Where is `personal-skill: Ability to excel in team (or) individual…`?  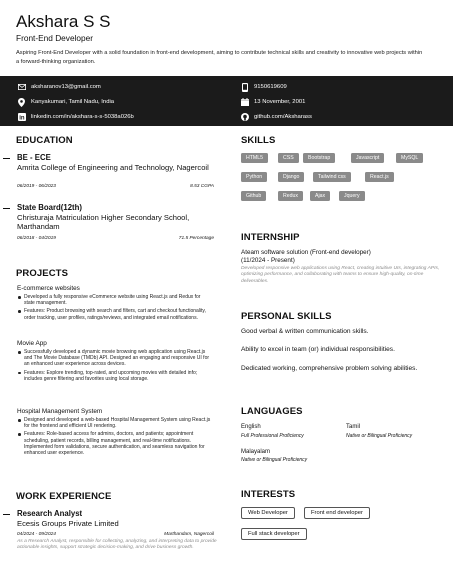
personal-skill: Ability to excel in team (or) individual… is located at coordinates (318, 349).